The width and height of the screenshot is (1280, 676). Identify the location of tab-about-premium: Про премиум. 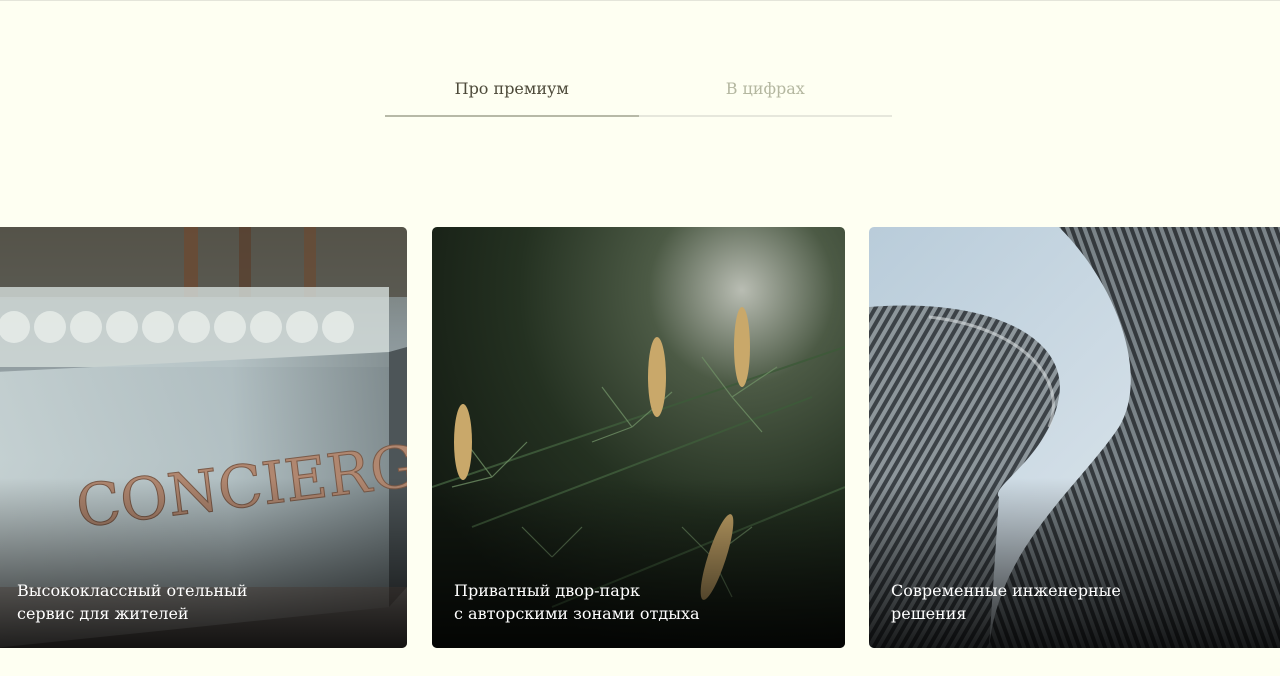
(512, 88).